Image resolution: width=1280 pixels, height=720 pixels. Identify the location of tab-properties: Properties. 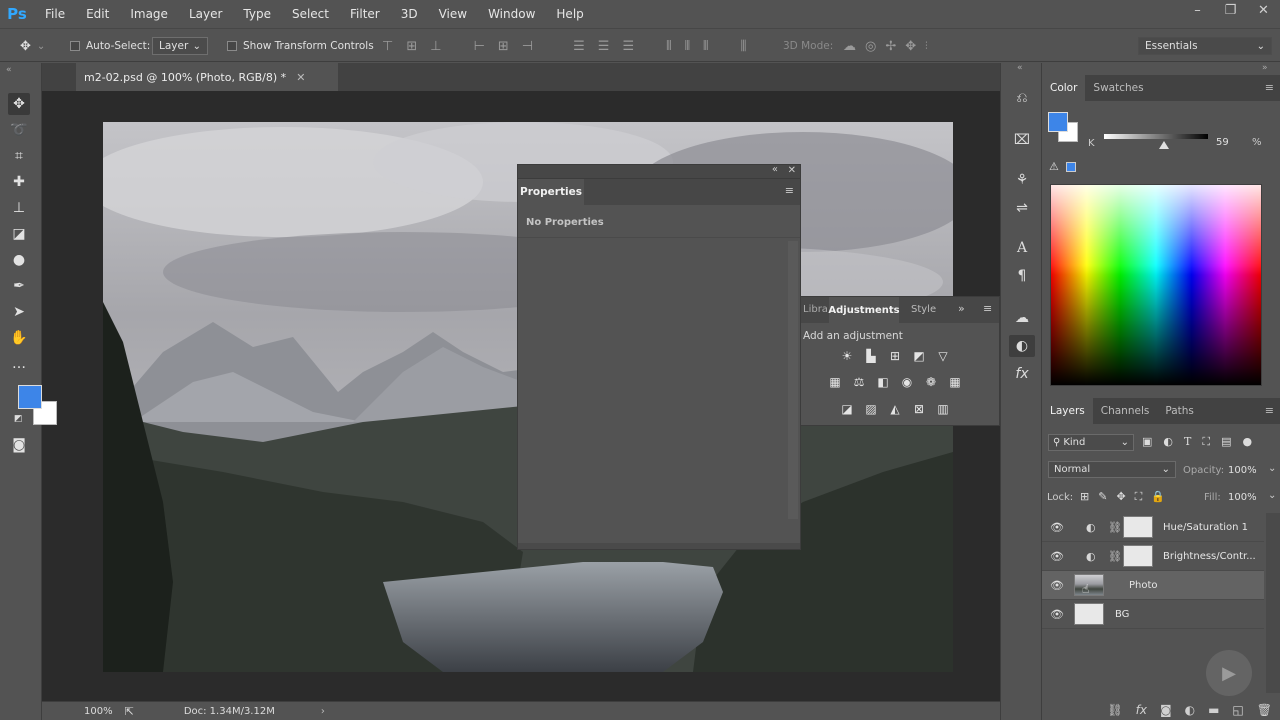
(551, 192).